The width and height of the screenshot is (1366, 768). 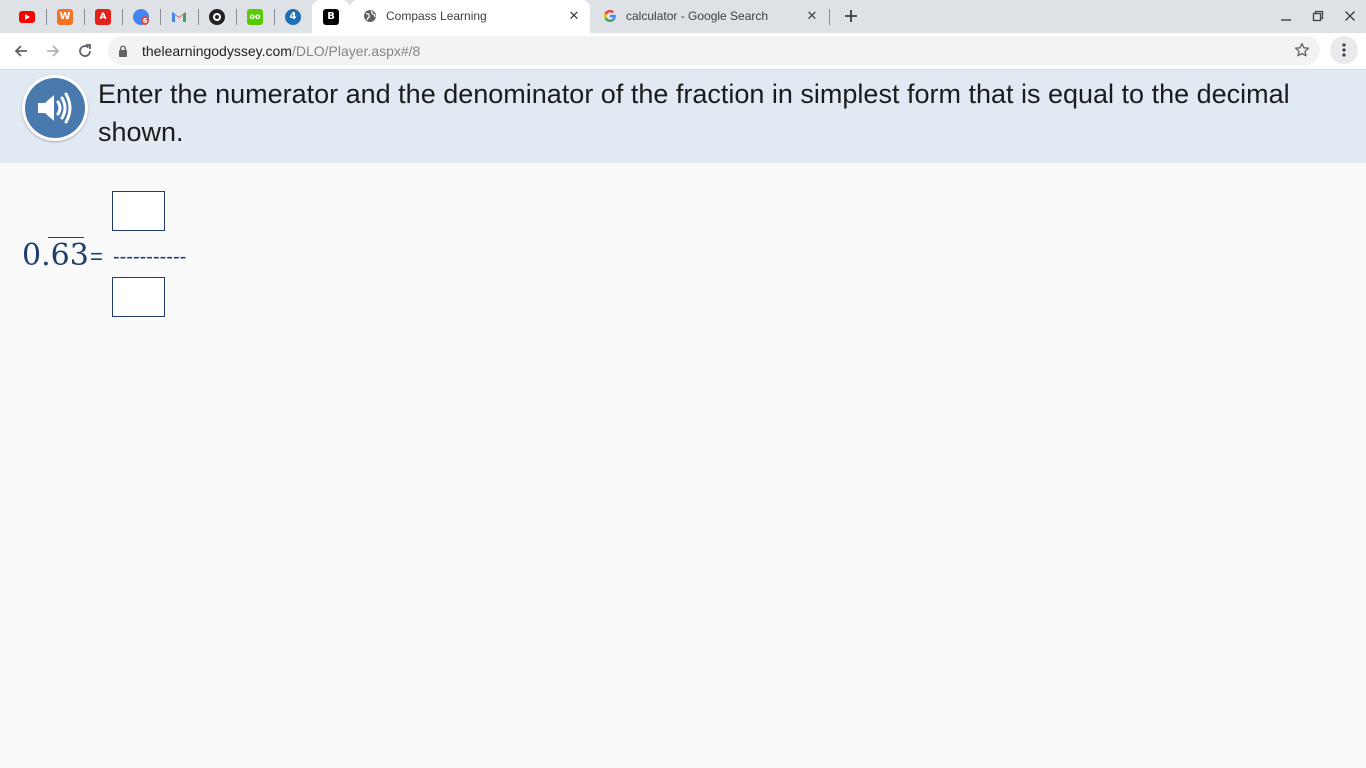 I want to click on read-aloud-button, so click(x=55, y=108).